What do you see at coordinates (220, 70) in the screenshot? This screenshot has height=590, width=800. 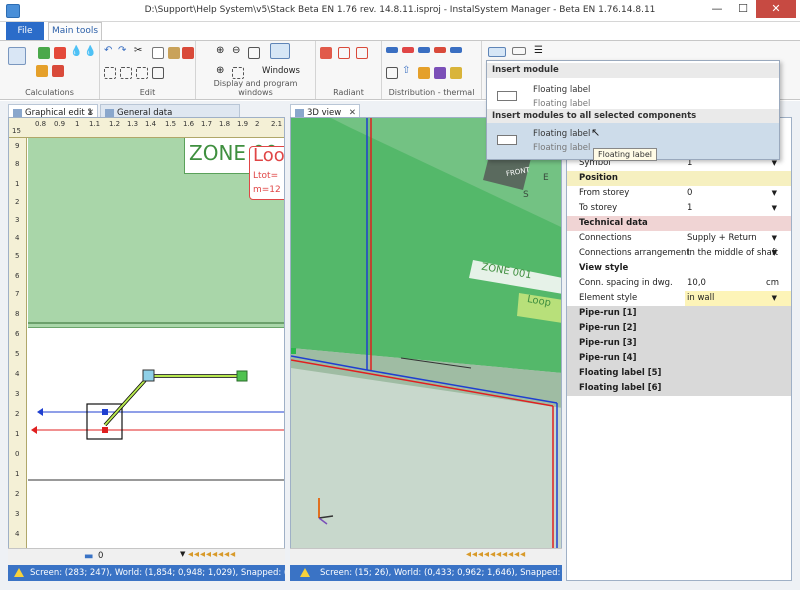 I see `zoom-extents-icon: ⊕` at bounding box center [220, 70].